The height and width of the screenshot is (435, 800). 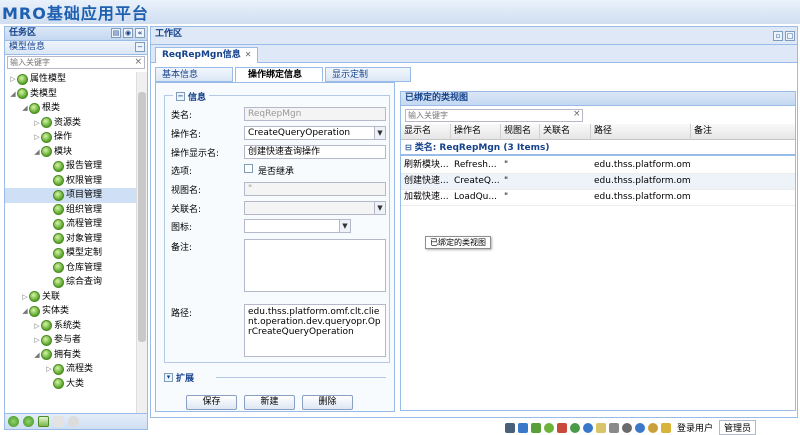 What do you see at coordinates (315, 189) in the screenshot?
I see `view-name-field: "` at bounding box center [315, 189].